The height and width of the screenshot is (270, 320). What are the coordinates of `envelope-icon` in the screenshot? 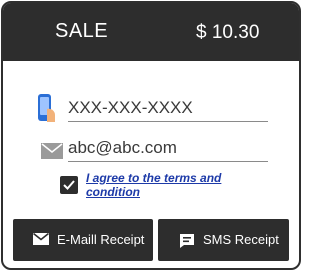 It's located at (41, 240).